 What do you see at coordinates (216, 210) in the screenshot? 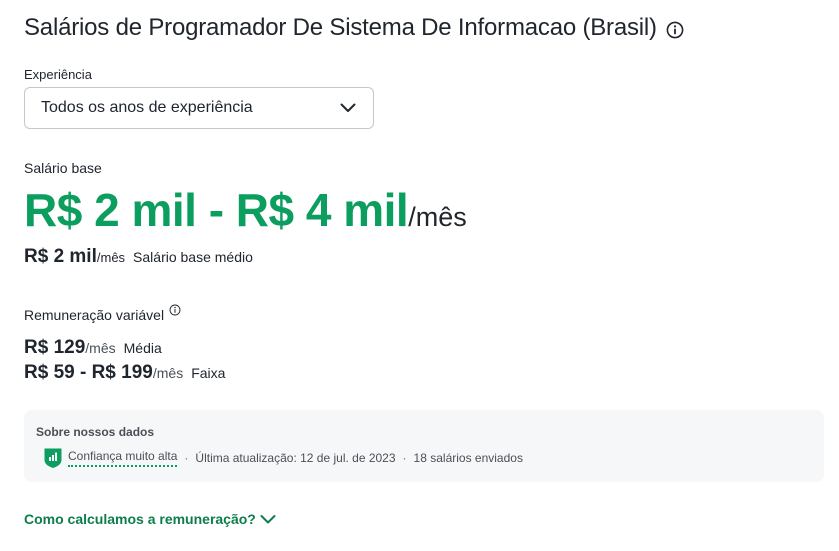
I see `base-salary-range-value: R$ 2 mil - R$ 4 mil` at bounding box center [216, 210].